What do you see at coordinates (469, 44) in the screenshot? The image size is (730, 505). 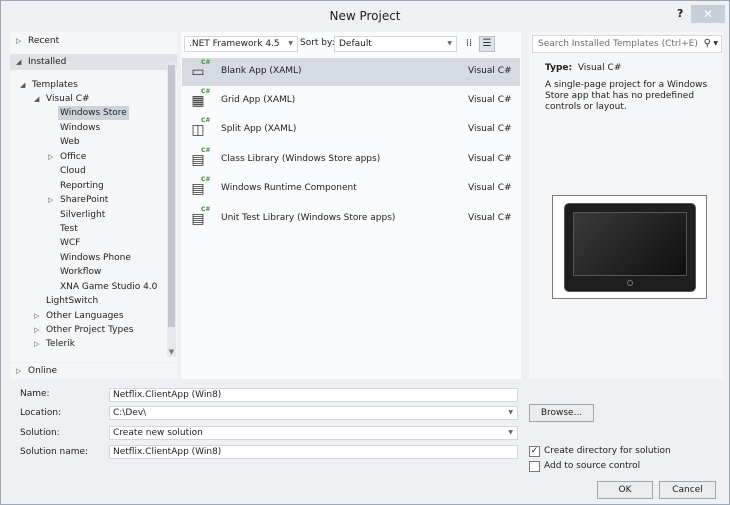 I see `small-icons-view-icon: ⁞⁞` at bounding box center [469, 44].